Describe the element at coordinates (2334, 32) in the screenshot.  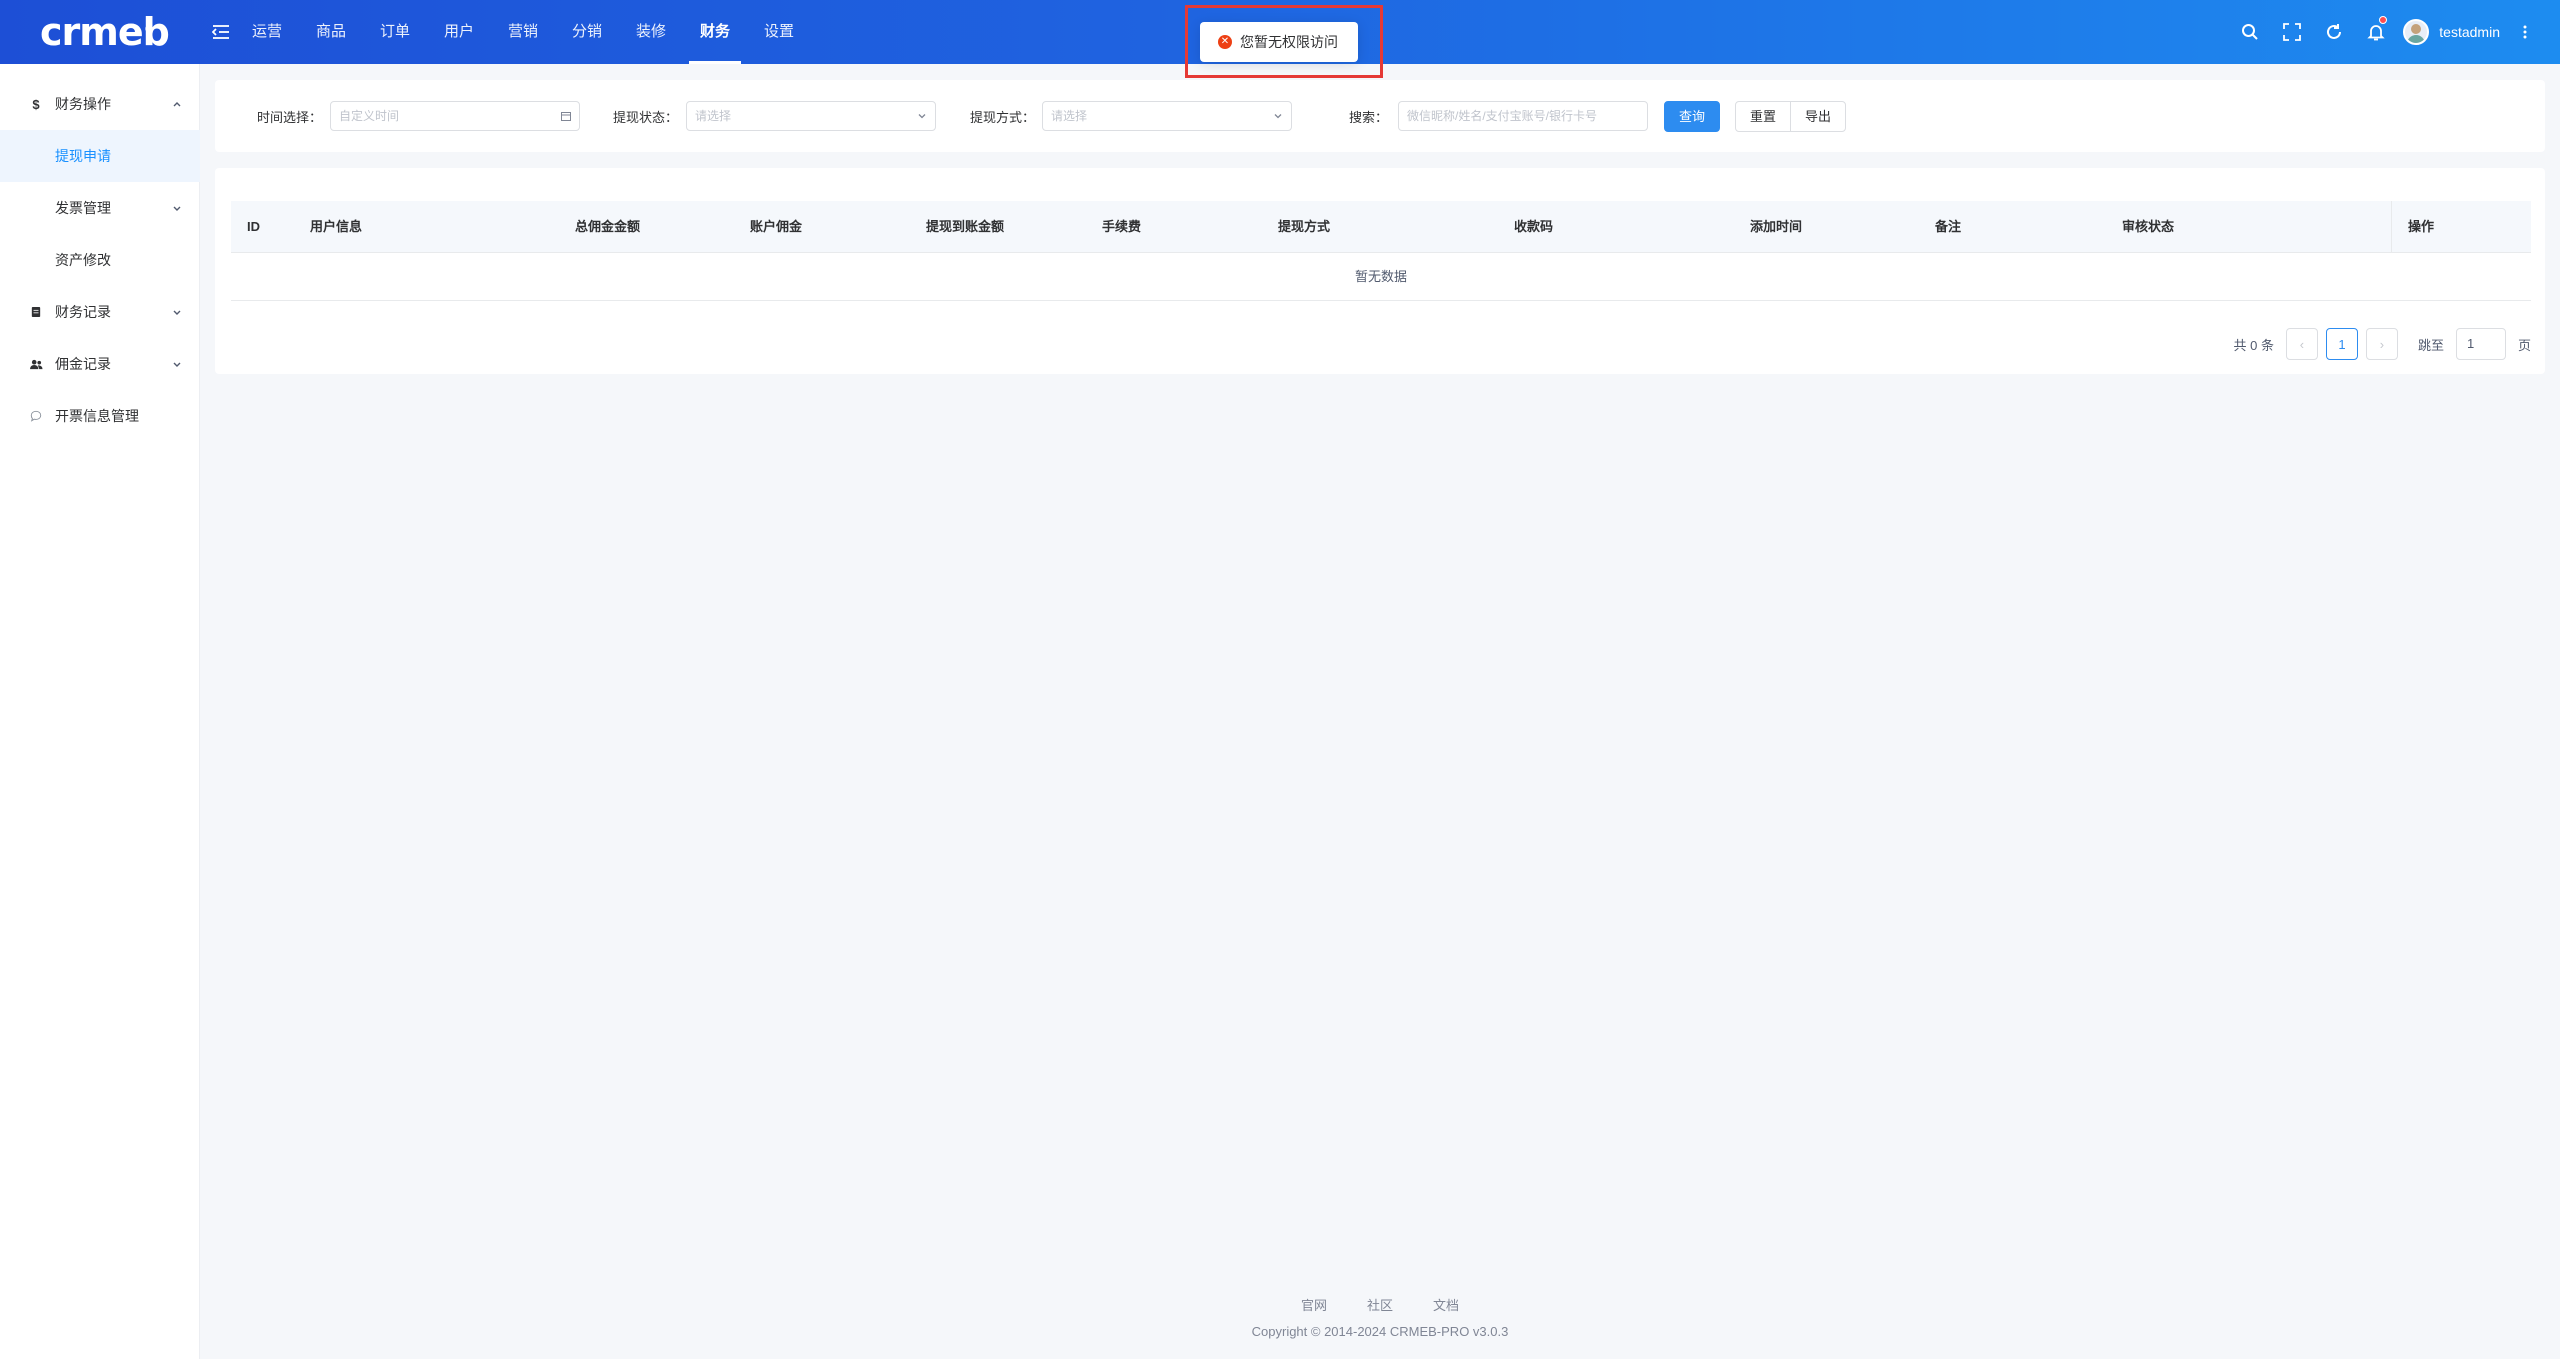
I see `refresh-icon` at that location.